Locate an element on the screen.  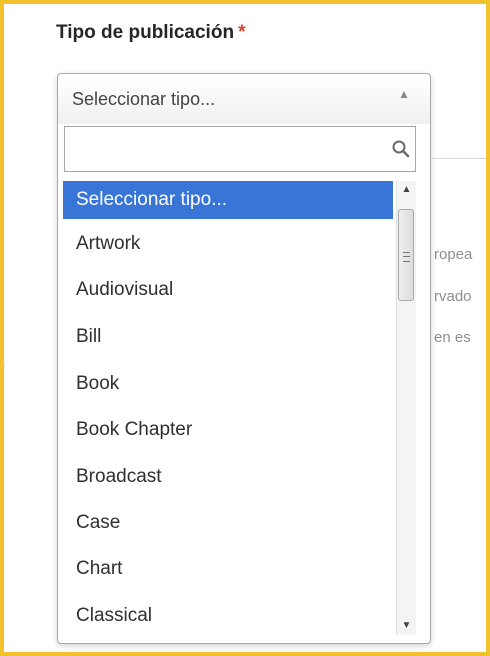
option-chart: Chart is located at coordinates (228, 569).